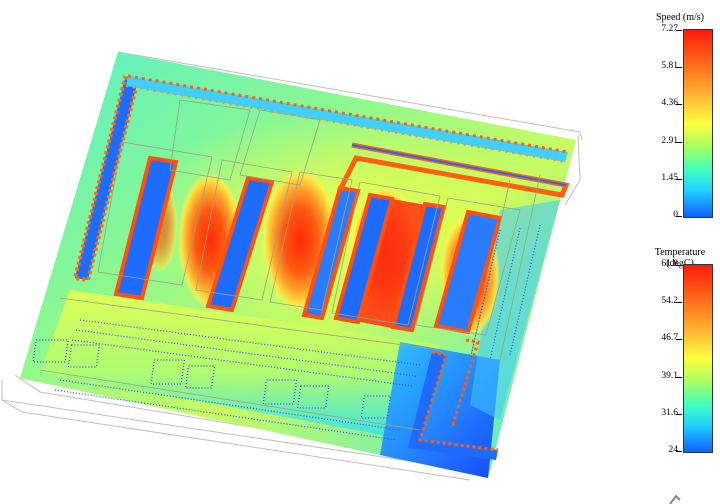  I want to click on speed-legend-title: Speed (m/s), so click(680, 17).